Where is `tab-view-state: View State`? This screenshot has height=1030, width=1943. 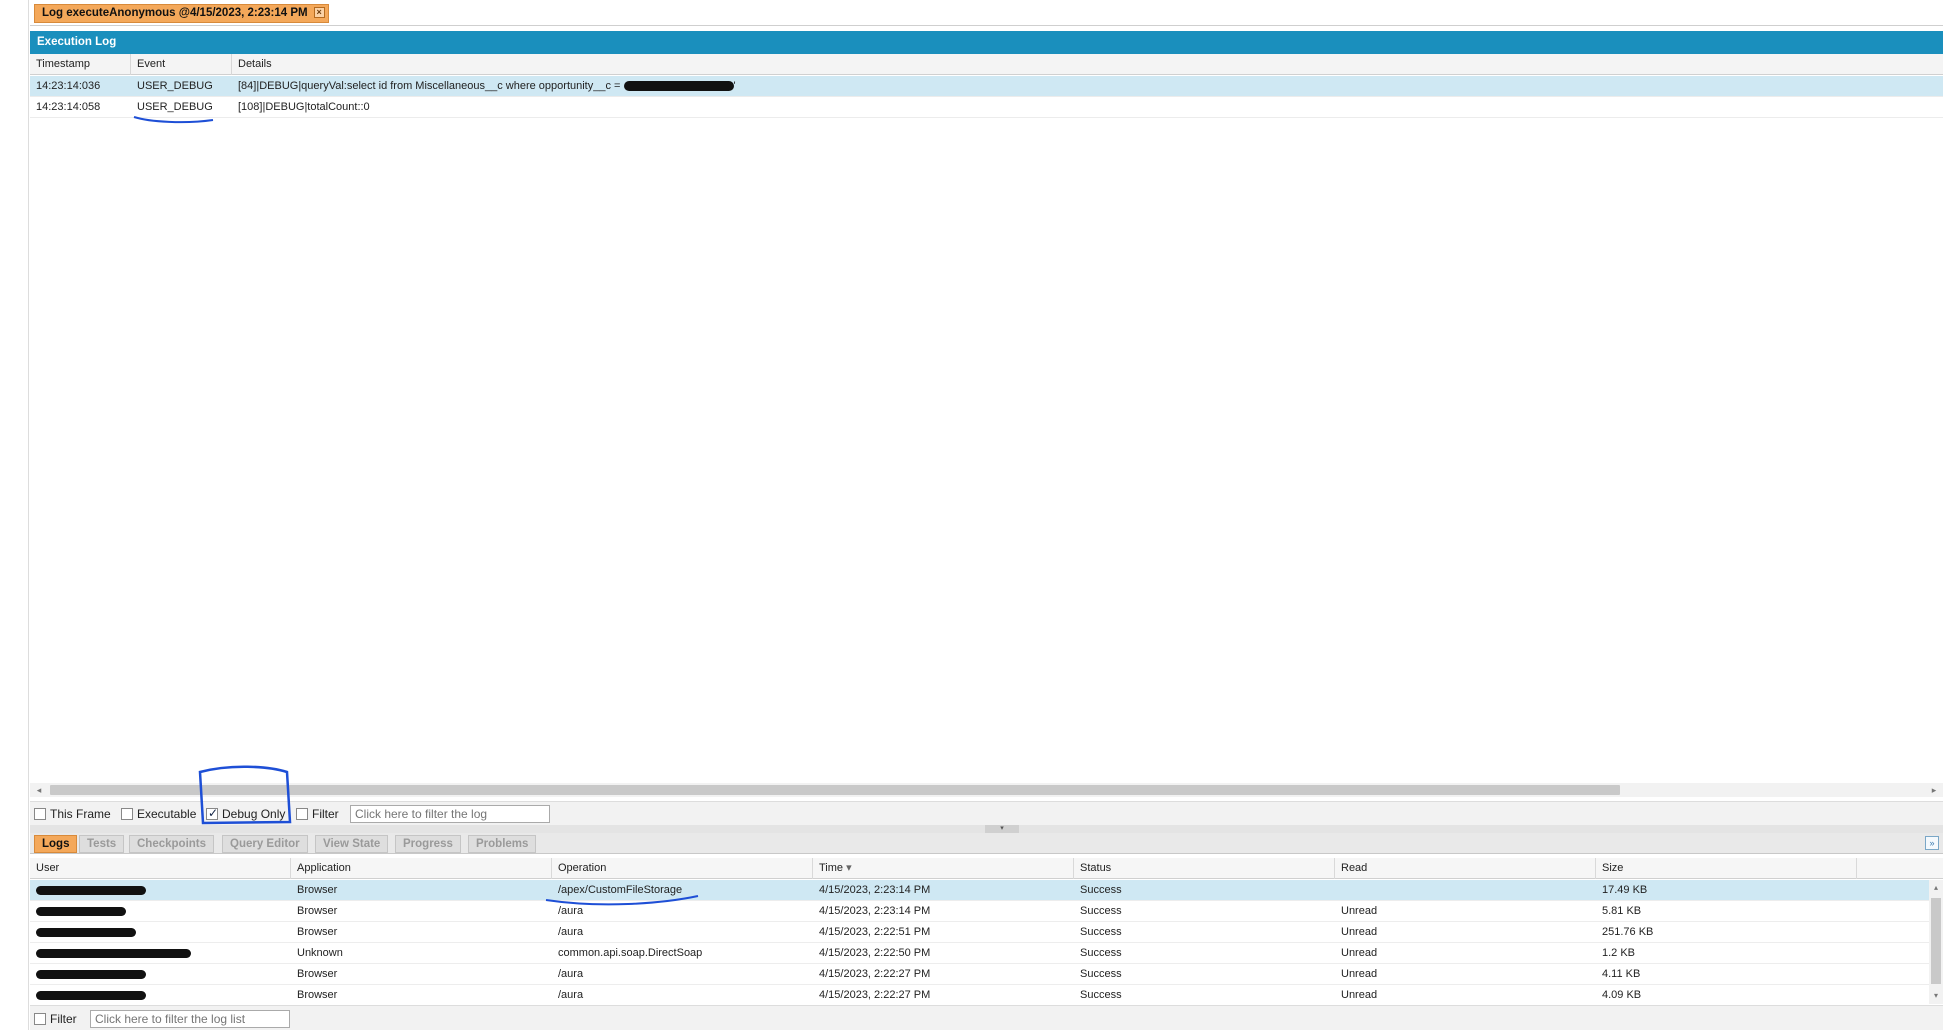 tab-view-state: View State is located at coordinates (352, 844).